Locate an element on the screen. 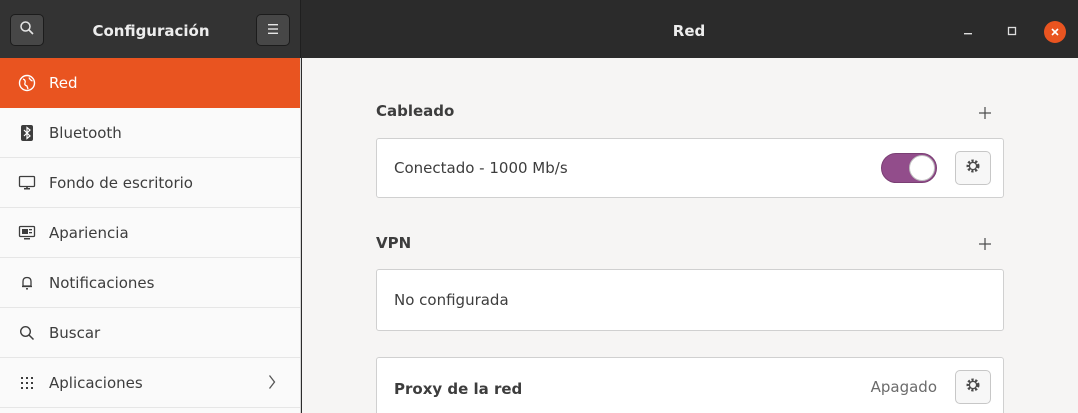  proxy-settings-button is located at coordinates (973, 387).